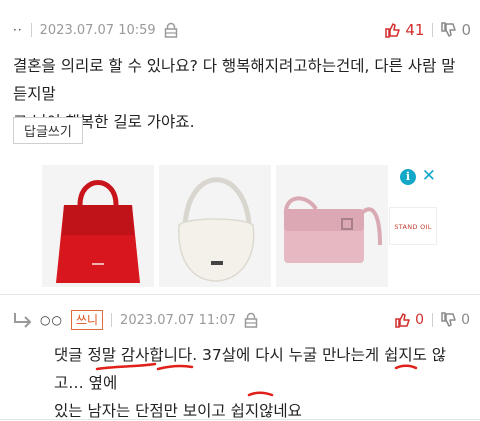 This screenshot has height=421, width=480. Describe the element at coordinates (178, 320) in the screenshot. I see `reply-date: 2023.07.07 11:07` at that location.